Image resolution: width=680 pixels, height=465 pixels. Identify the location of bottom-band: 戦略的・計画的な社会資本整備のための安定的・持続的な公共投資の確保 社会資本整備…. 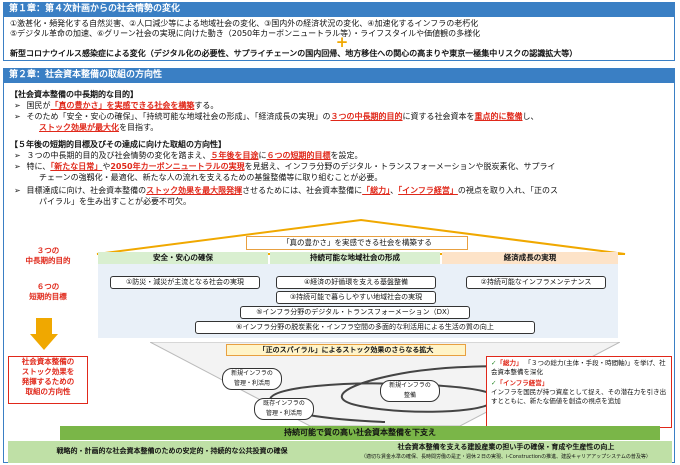
(340, 452).